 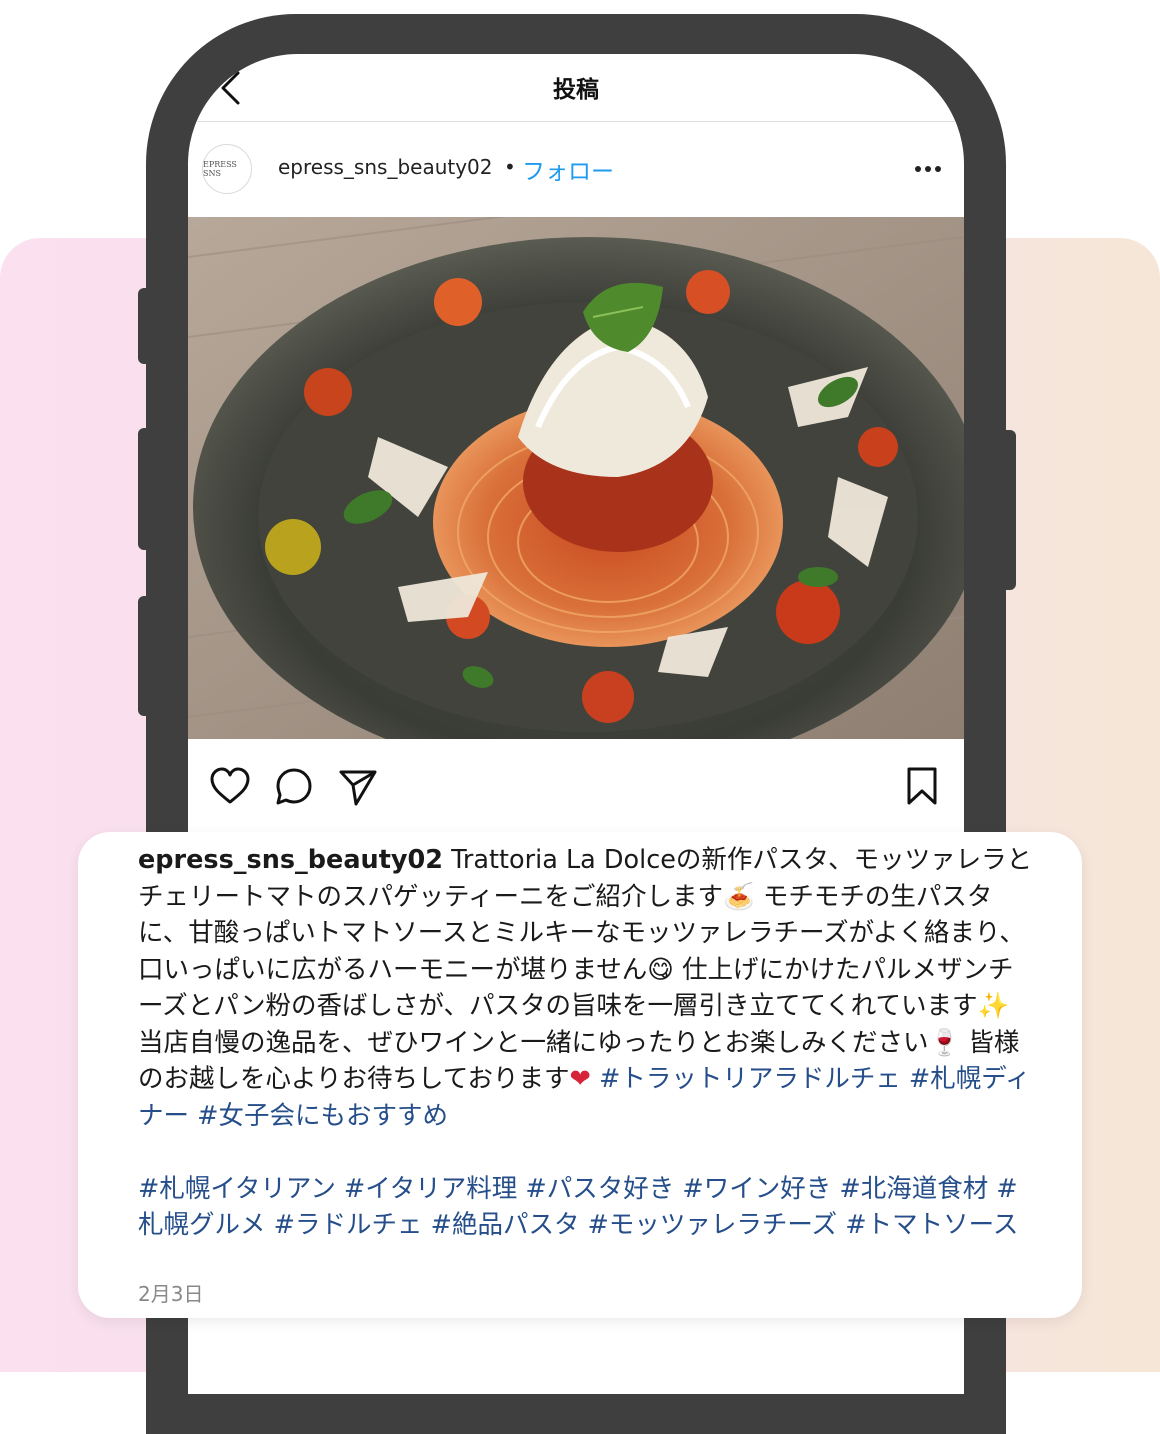 I want to click on avatar-logo-text: EPRESS SNS, so click(x=220, y=169).